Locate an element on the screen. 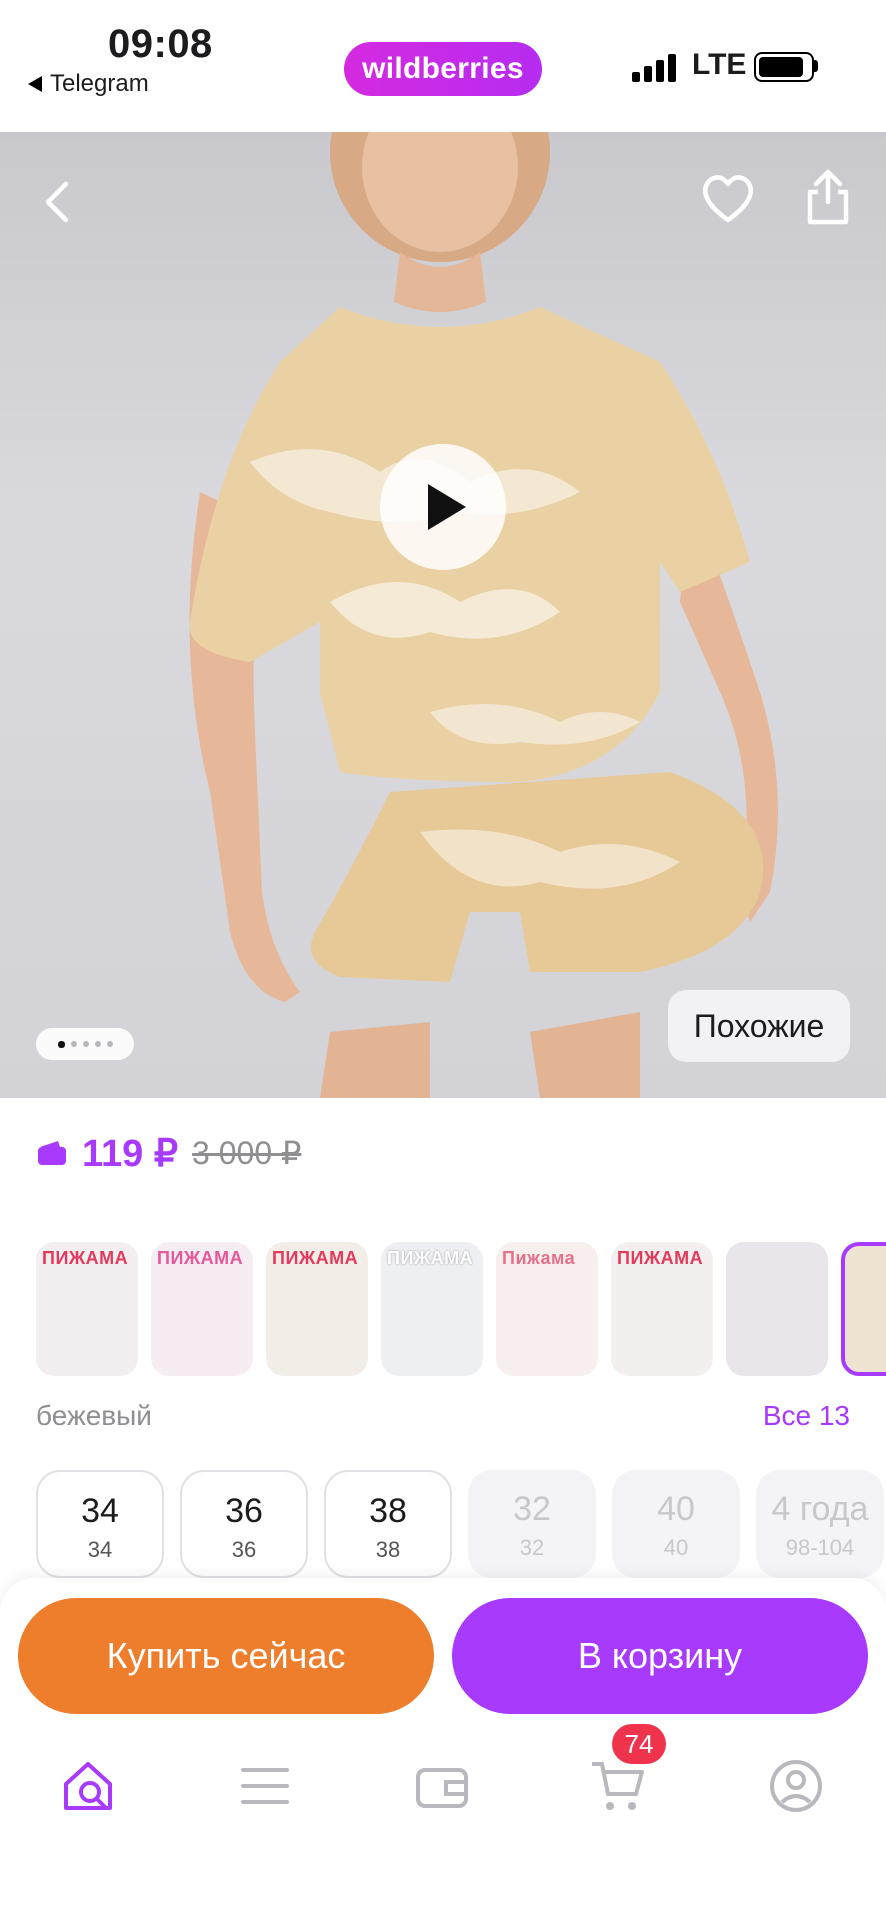  size-value: 40 is located at coordinates (676, 1509).